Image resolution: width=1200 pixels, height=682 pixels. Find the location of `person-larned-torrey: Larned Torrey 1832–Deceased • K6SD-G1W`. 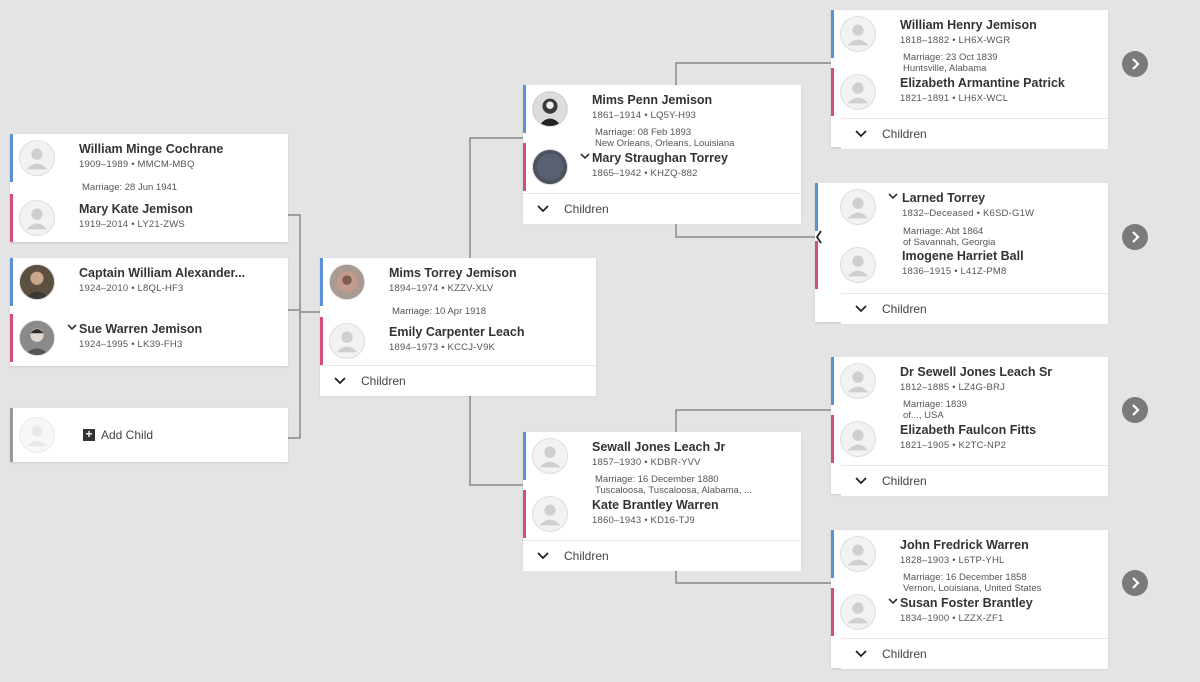

person-larned-torrey: Larned Torrey 1832–Deceased • K6SD-G1W is located at coordinates (961, 207).